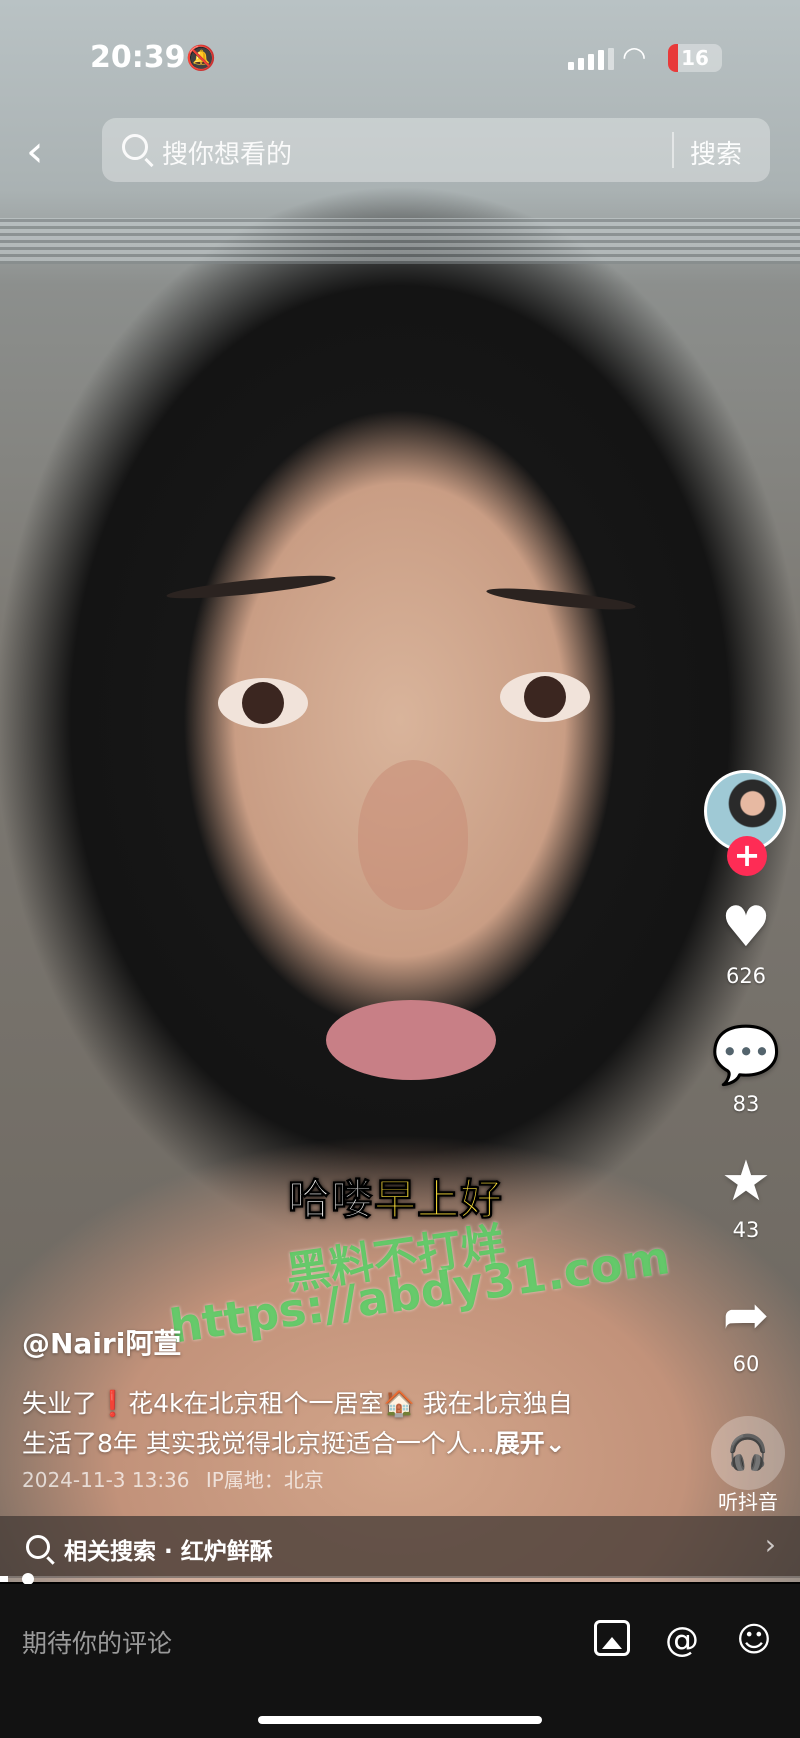 This screenshot has height=1738, width=800. What do you see at coordinates (746, 1181) in the screenshot?
I see `star-icon: ★` at bounding box center [746, 1181].